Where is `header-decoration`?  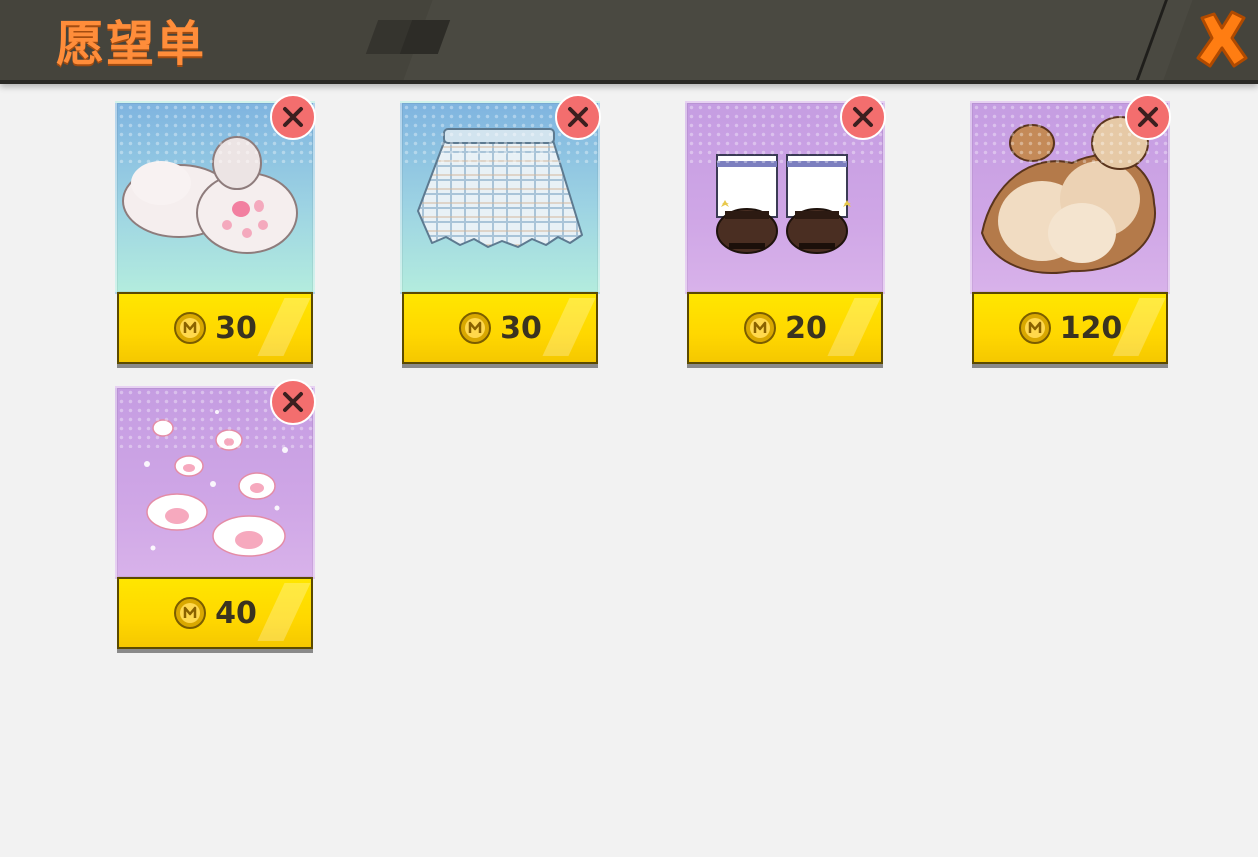 header-decoration is located at coordinates (798, 40).